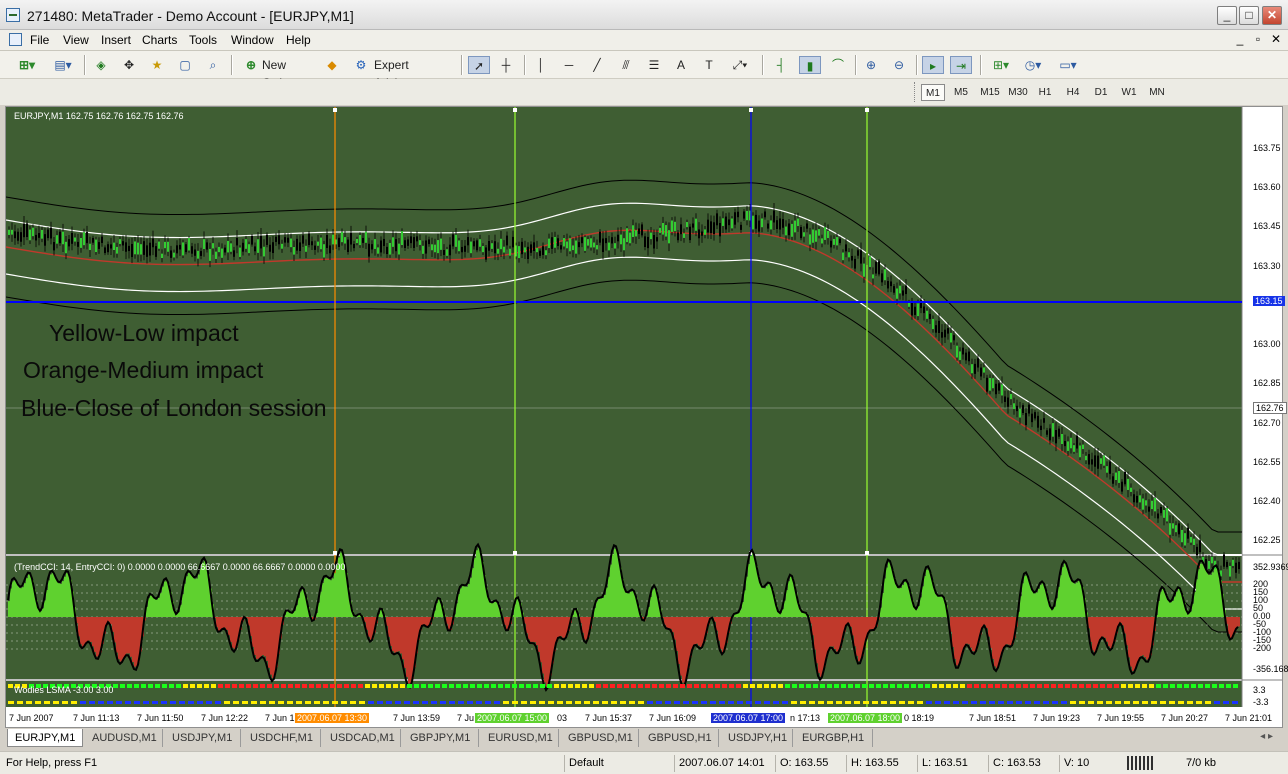  What do you see at coordinates (1272, 15) in the screenshot?
I see `close-button: ✕` at bounding box center [1272, 15].